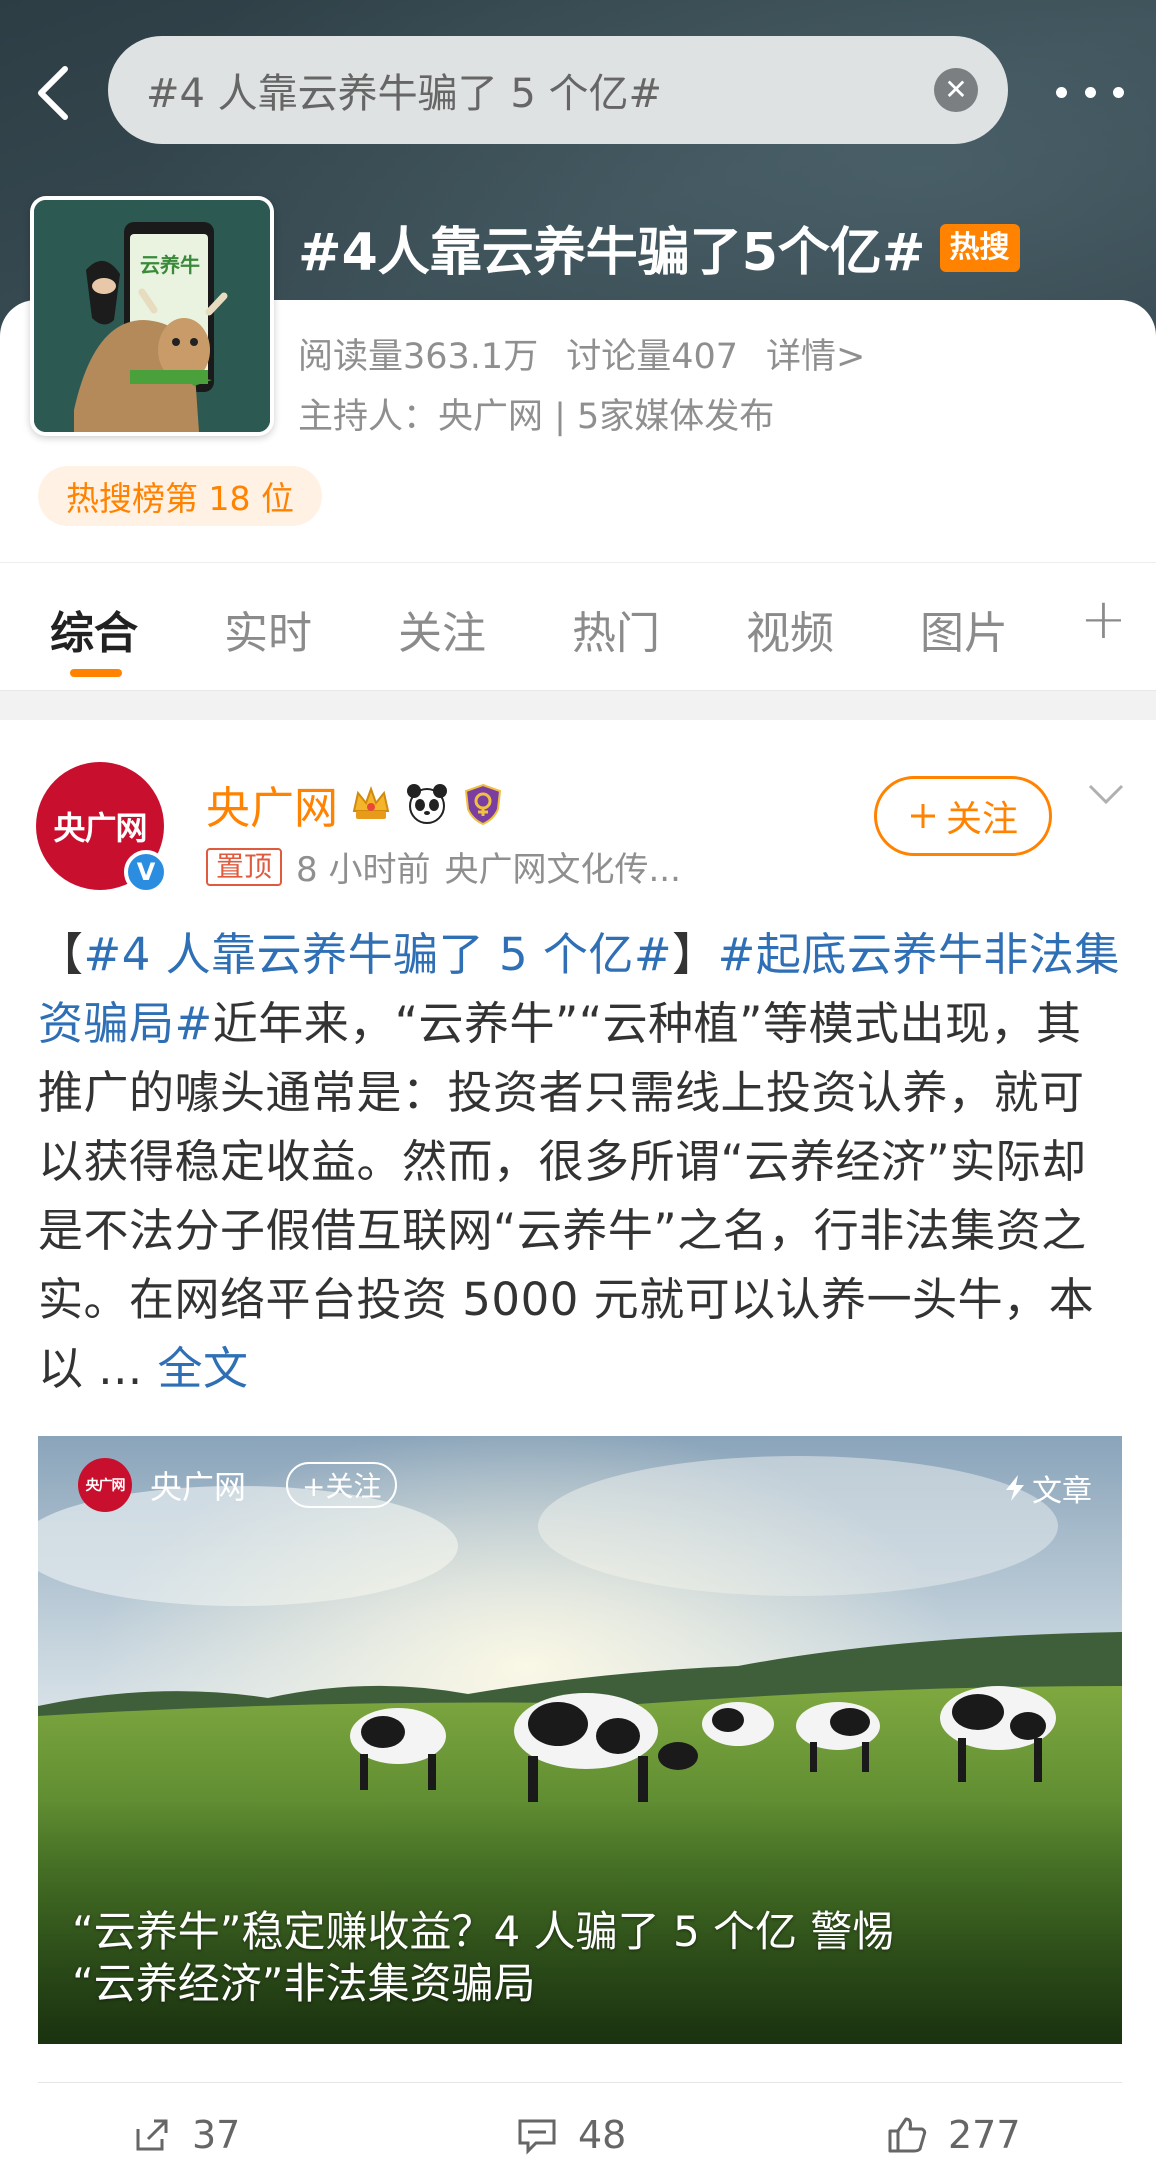  What do you see at coordinates (152, 2135) in the screenshot?
I see `repost-icon` at bounding box center [152, 2135].